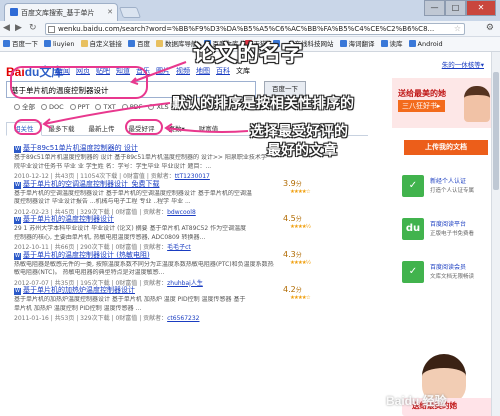 The height and width of the screenshot is (416, 500). Describe the element at coordinates (83, 107) in the screenshot. I see `radio-label: PPT` at that location.